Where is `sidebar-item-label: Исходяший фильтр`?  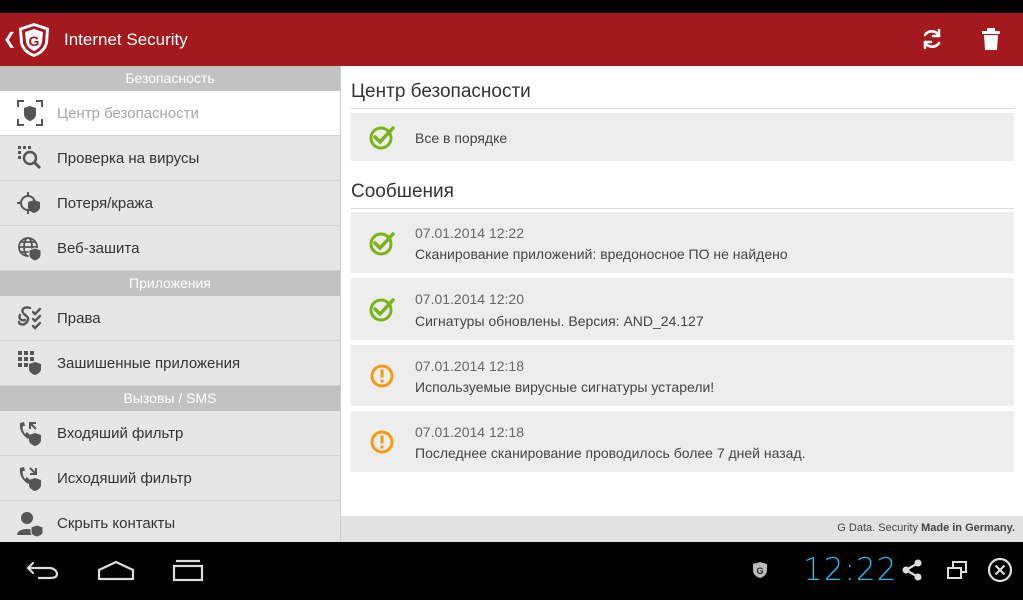 sidebar-item-label: Исходяший фильтр is located at coordinates (124, 478).